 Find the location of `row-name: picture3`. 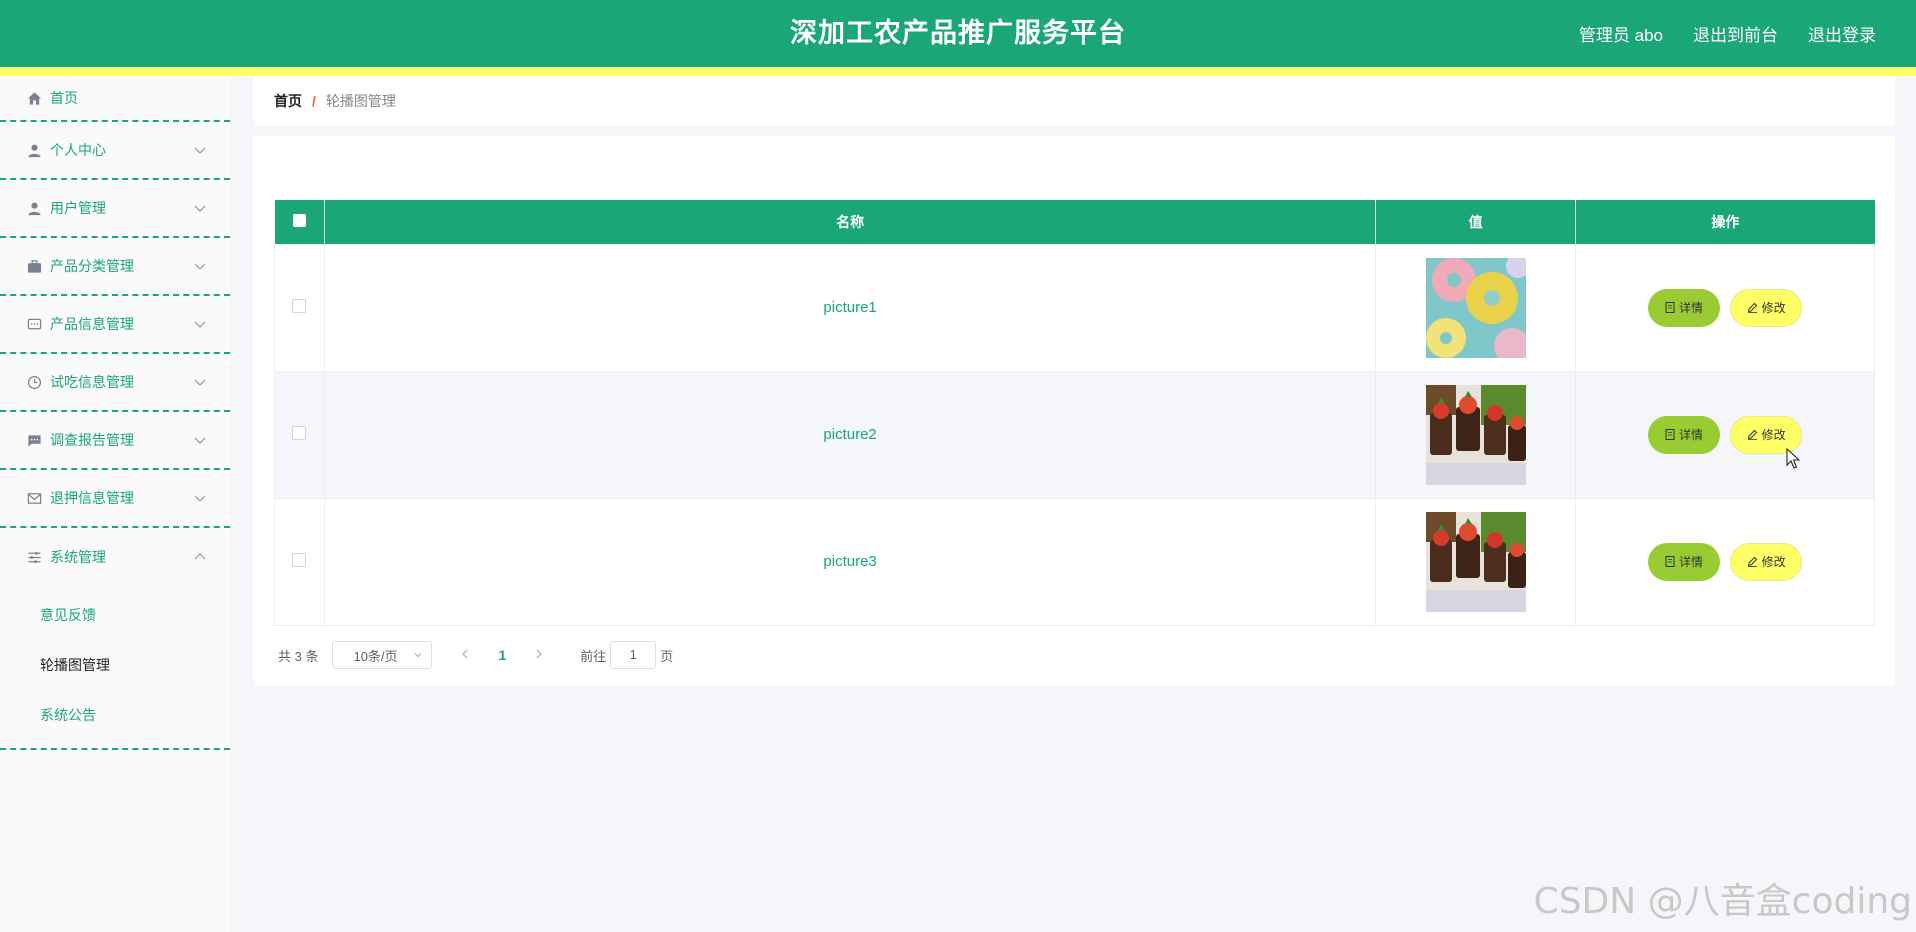

row-name: picture3 is located at coordinates (850, 561).